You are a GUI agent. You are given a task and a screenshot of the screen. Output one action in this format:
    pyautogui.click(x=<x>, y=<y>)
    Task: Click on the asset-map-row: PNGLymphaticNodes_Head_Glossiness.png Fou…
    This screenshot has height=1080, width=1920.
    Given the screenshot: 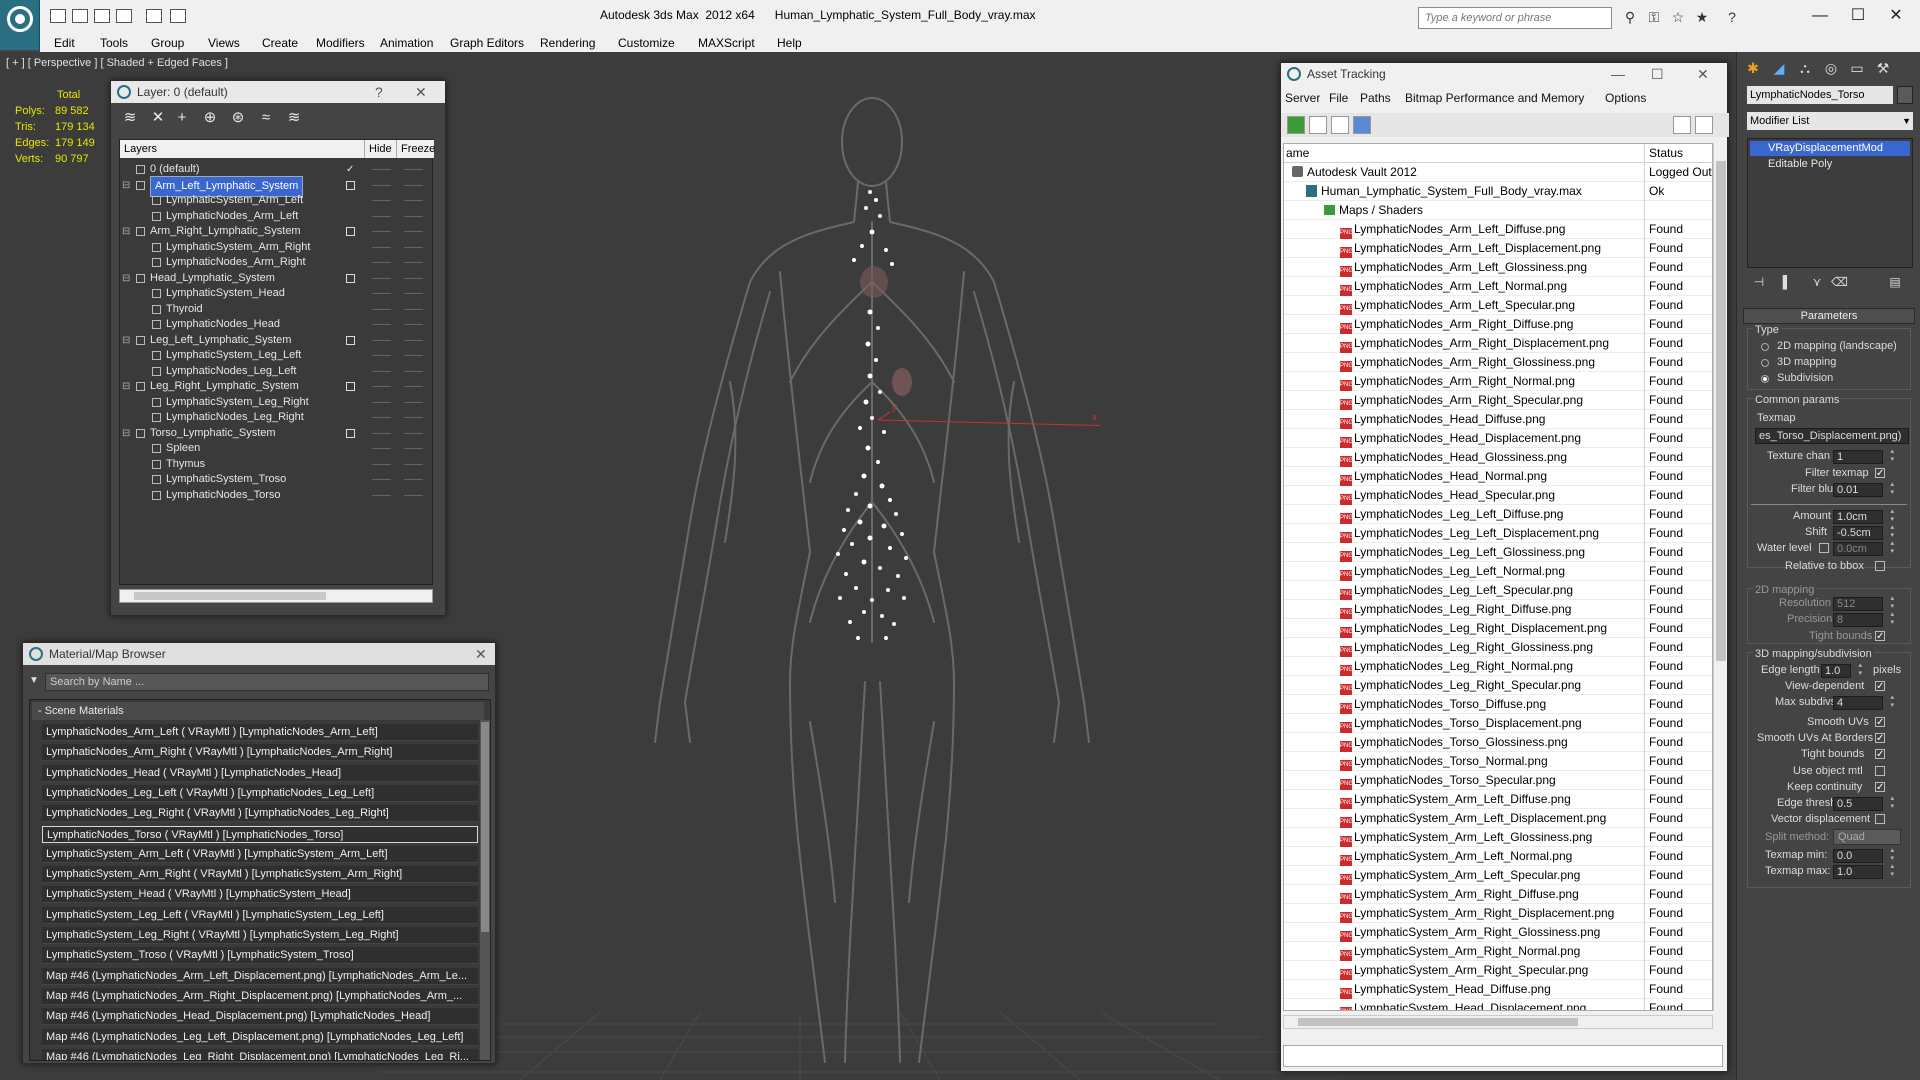 What is the action you would take?
    pyautogui.click(x=1498, y=457)
    